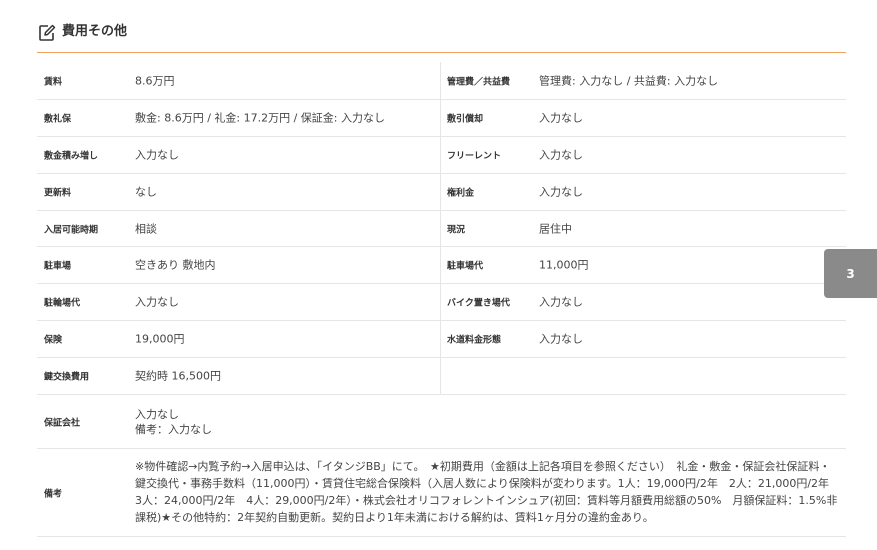  What do you see at coordinates (53, 494) in the screenshot?
I see `remarks-label: 備考` at bounding box center [53, 494].